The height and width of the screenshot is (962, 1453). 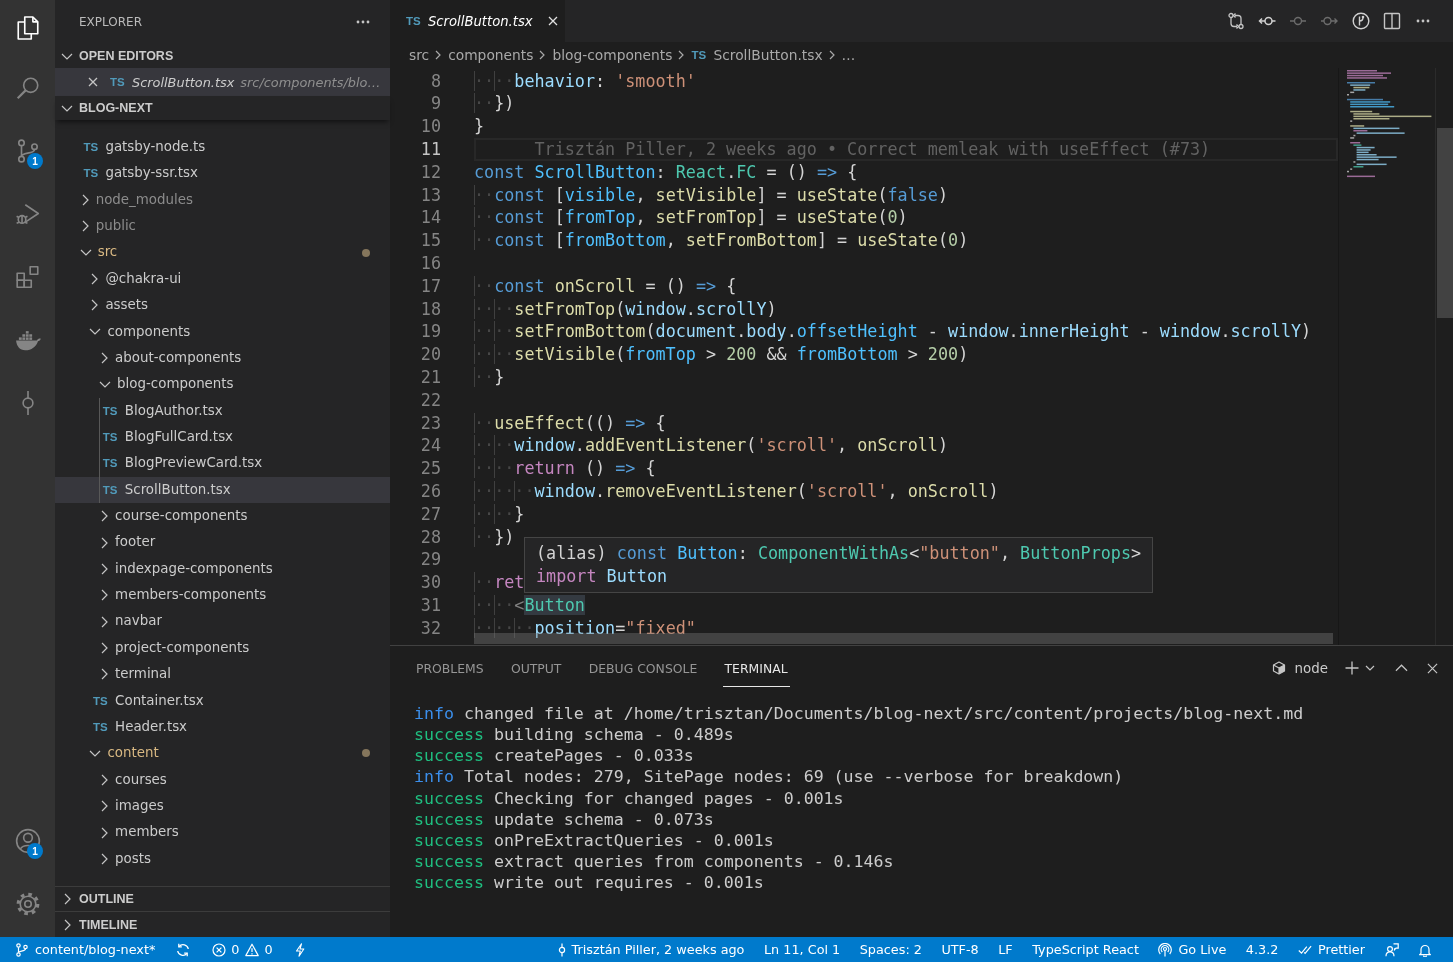 I want to click on line-number: 27, so click(x=430, y=514).